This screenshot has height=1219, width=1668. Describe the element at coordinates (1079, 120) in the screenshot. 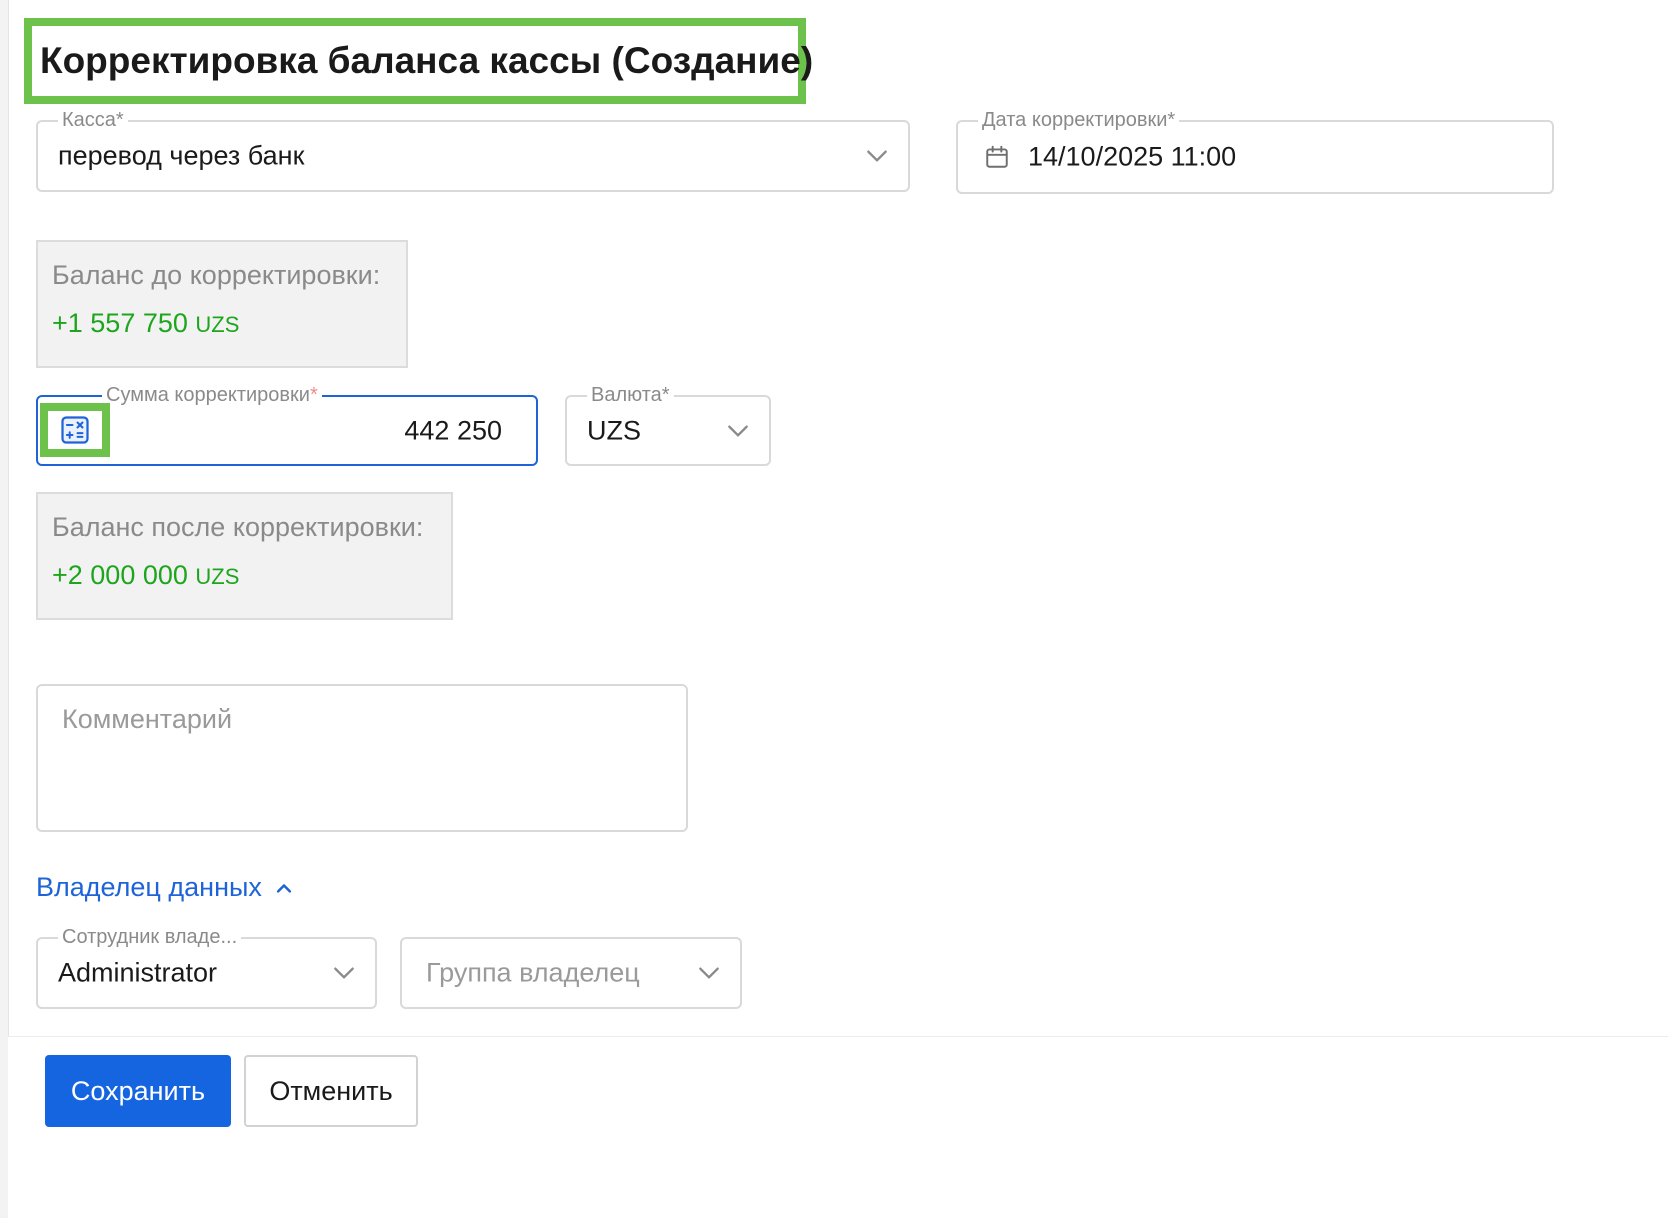

I see `date-label: Дата корректировки*` at that location.